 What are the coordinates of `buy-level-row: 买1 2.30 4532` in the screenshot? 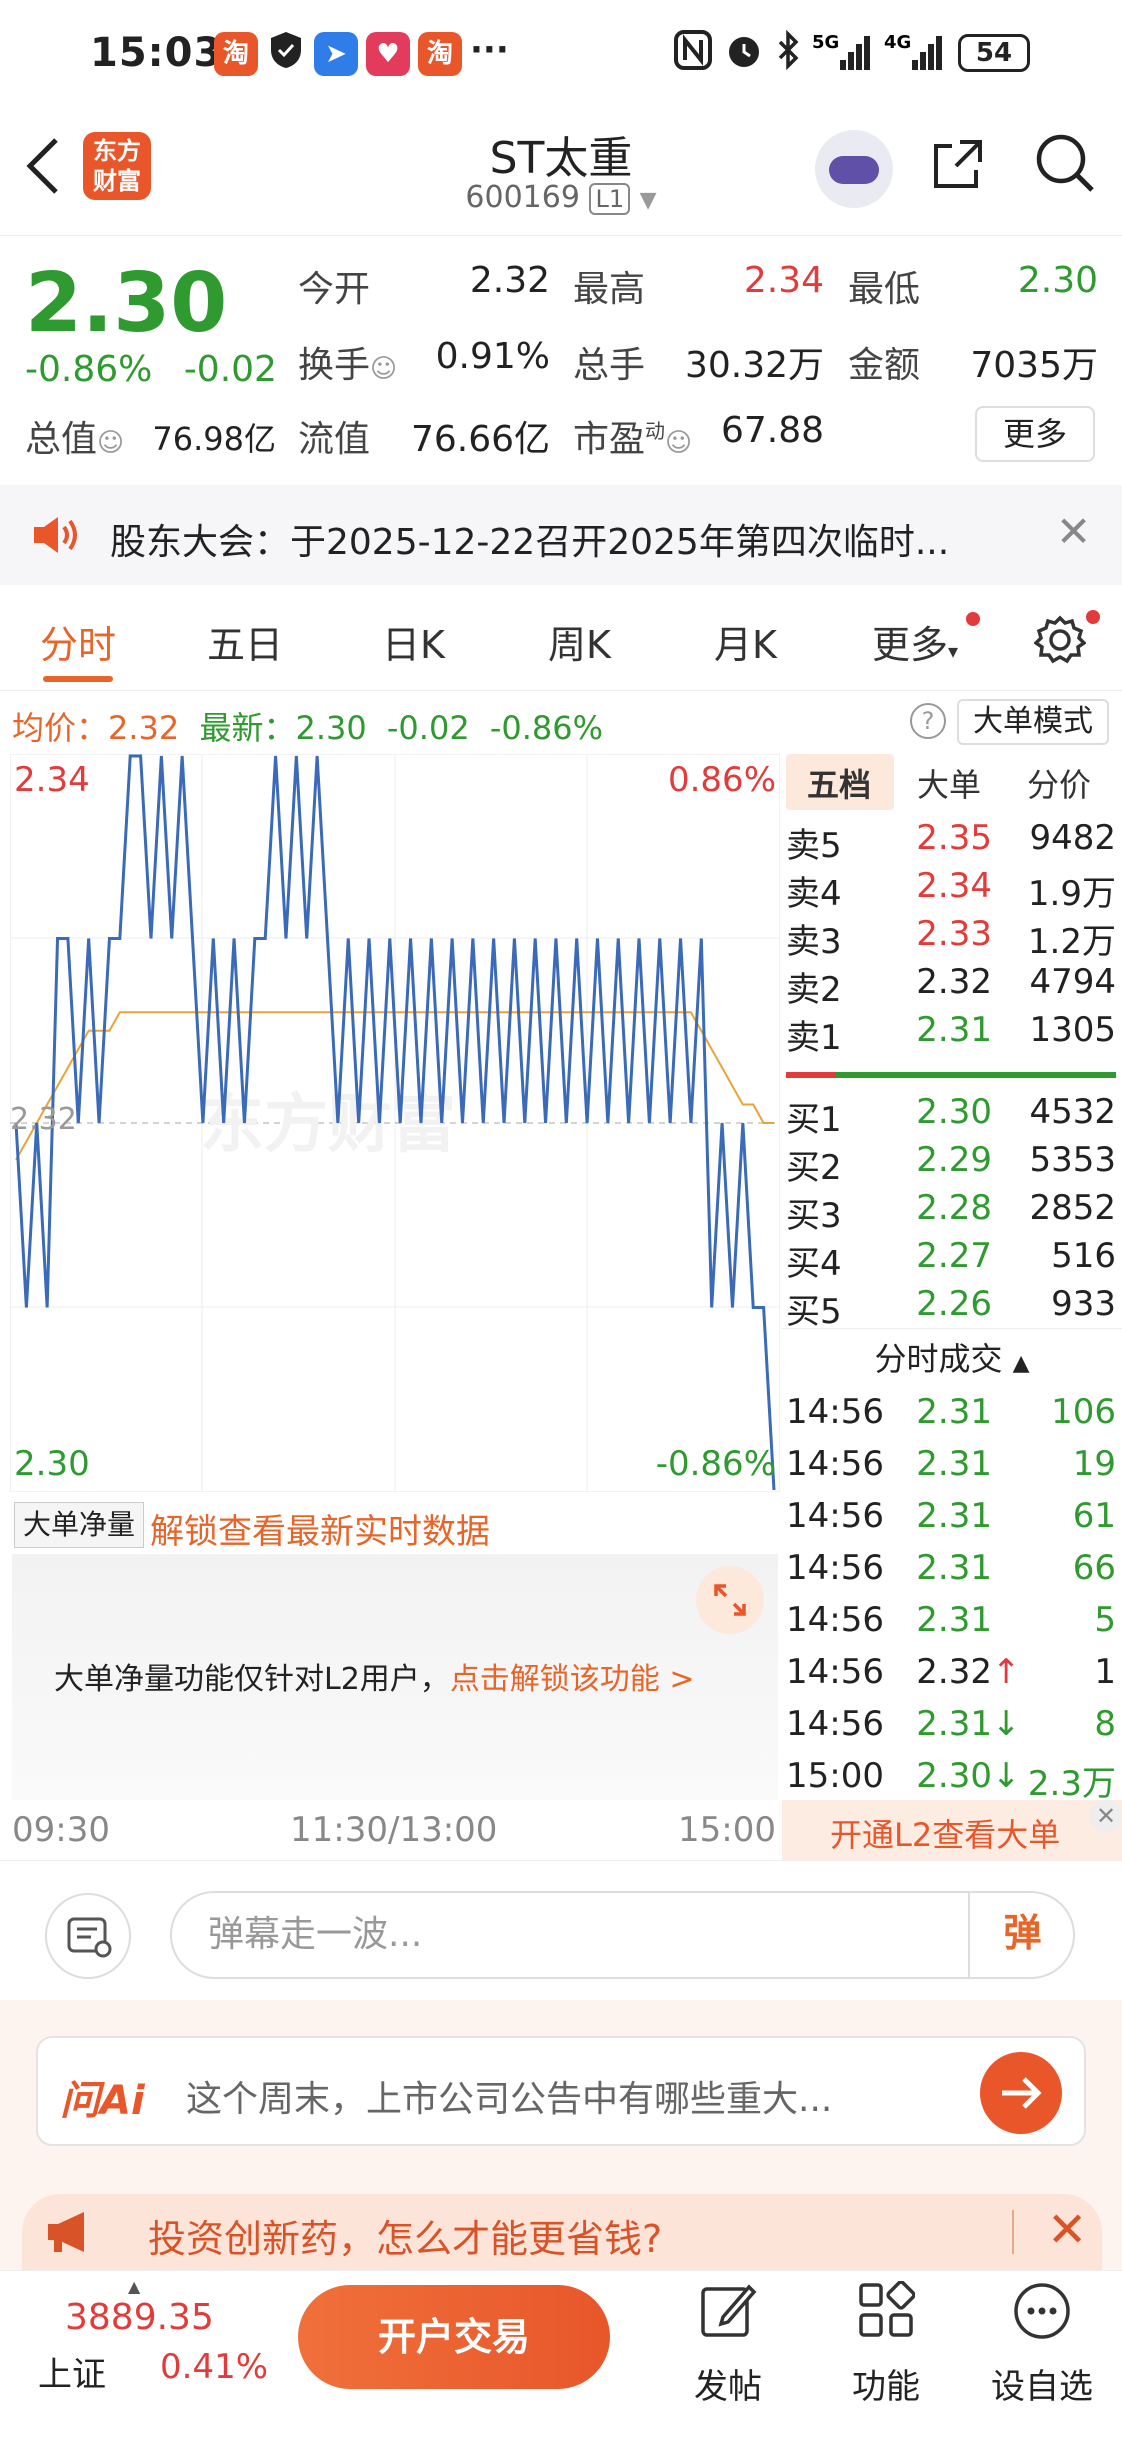 It's located at (952, 1116).